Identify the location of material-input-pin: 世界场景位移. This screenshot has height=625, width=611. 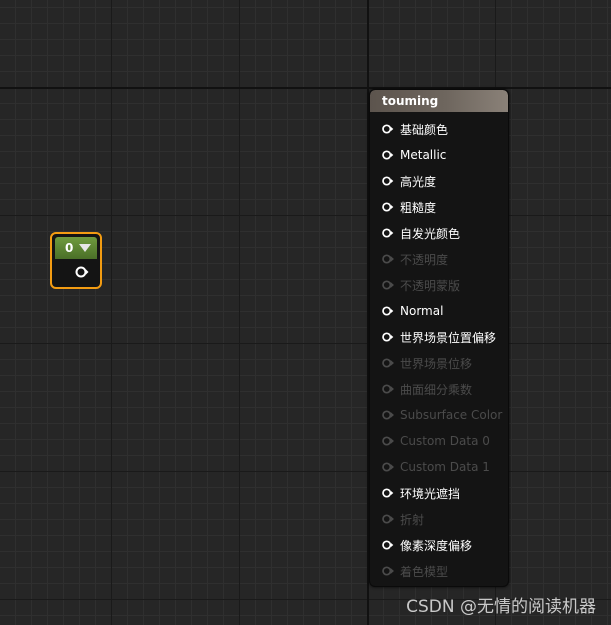
(439, 363).